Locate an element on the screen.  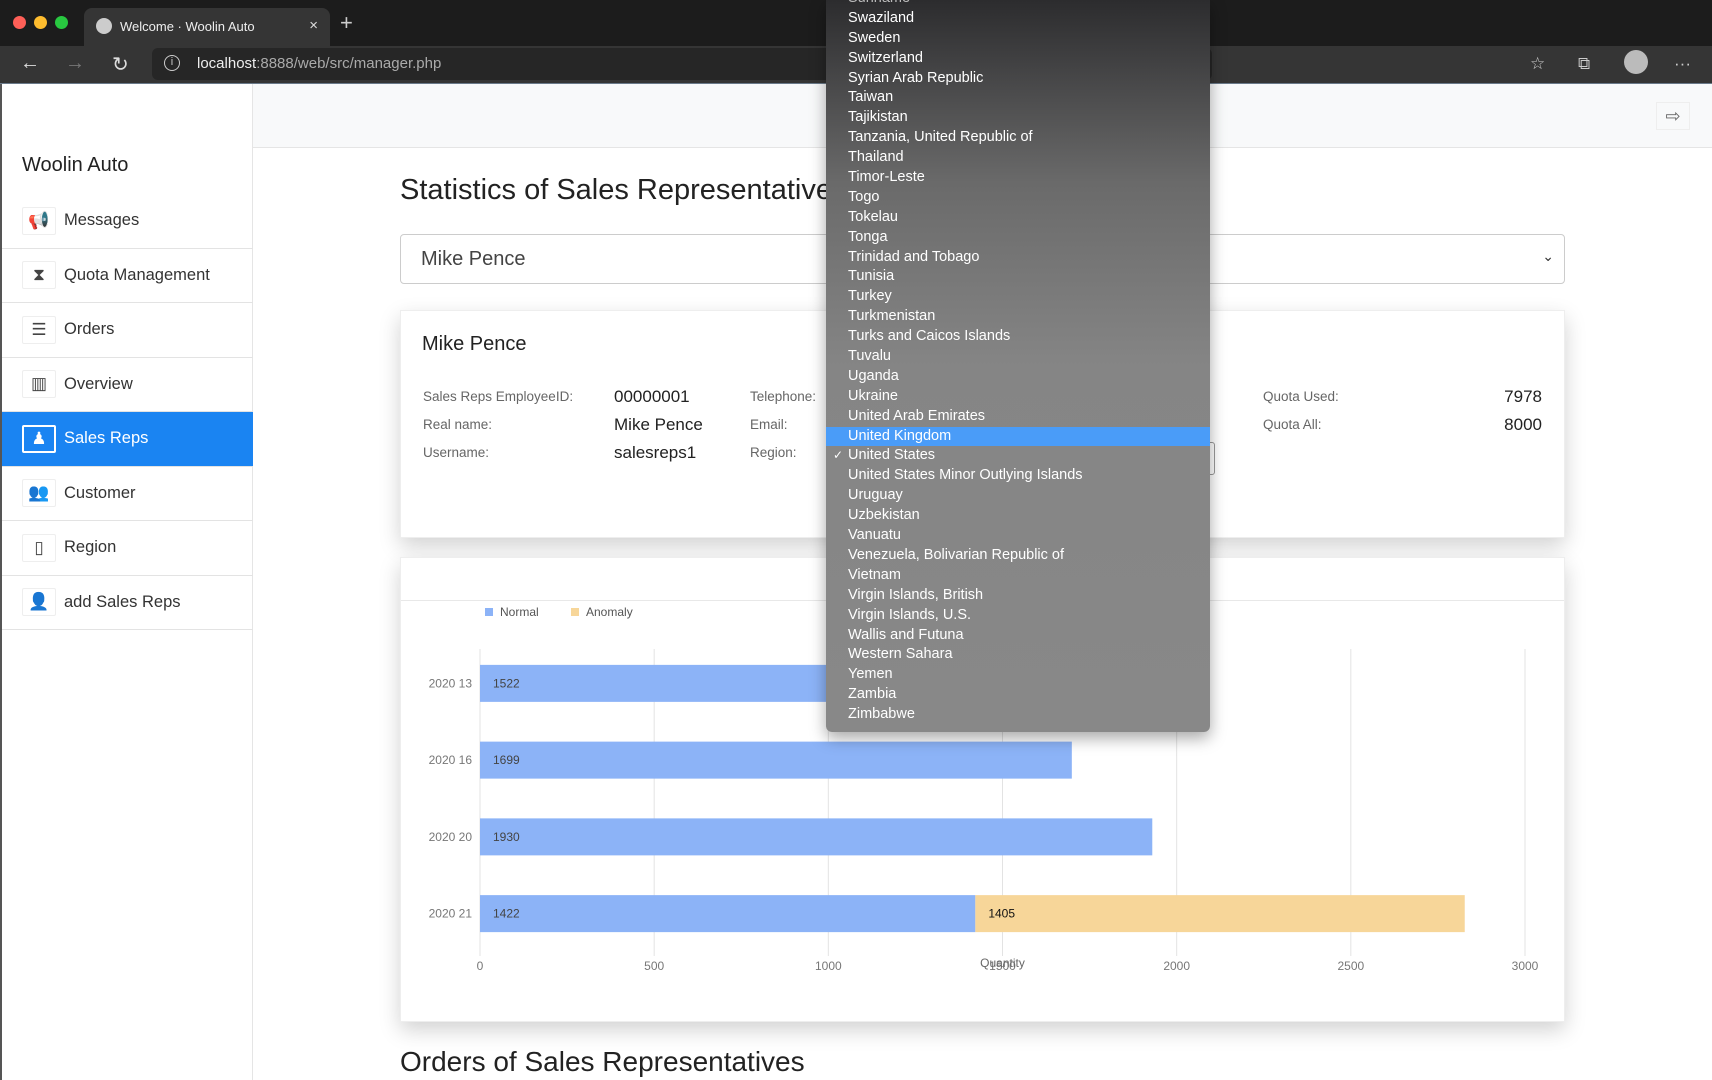
dropdown-option: Tunisia is located at coordinates (1018, 277).